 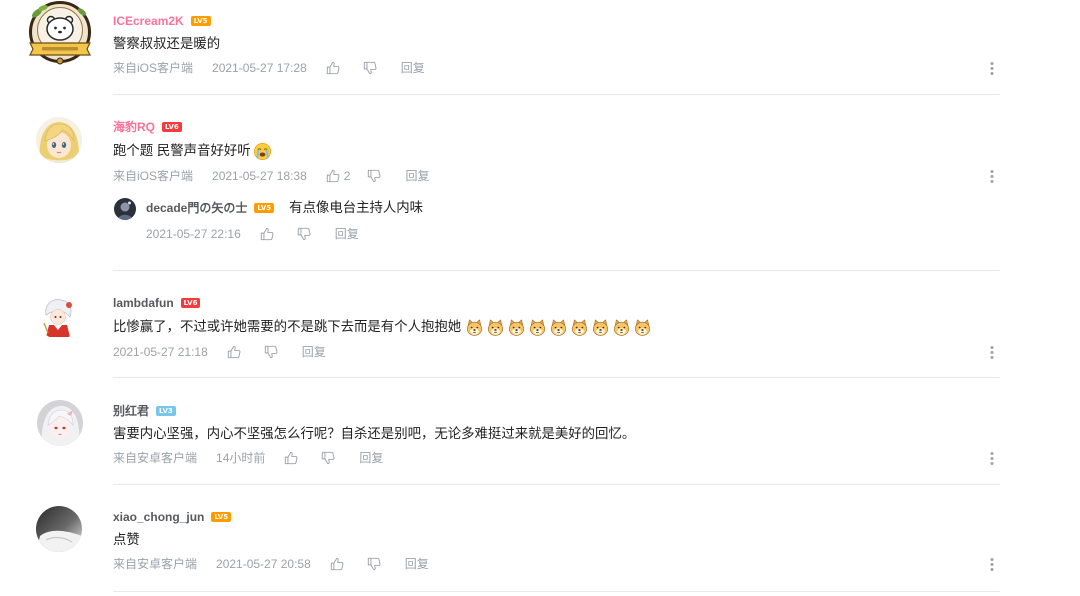 I want to click on timestamp: 2021-05-27 17:28, so click(x=259, y=68).